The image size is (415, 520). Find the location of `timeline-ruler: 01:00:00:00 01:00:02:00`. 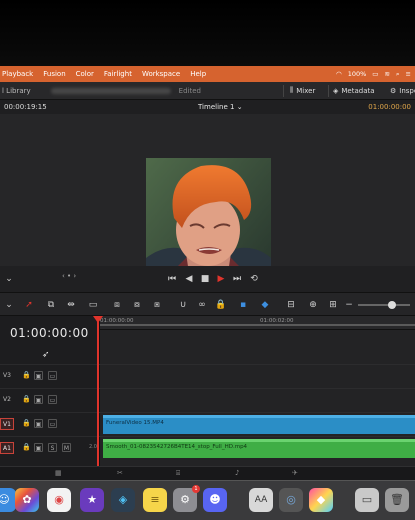

timeline-ruler: 01:00:00:00 01:00:02:00 is located at coordinates (257, 323).